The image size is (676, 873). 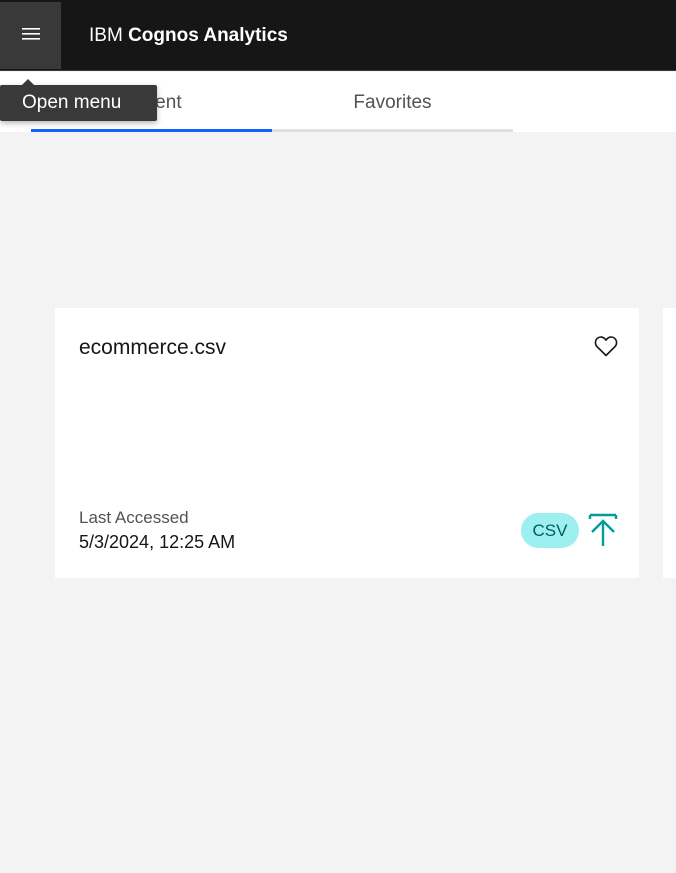 I want to click on favorite-button, so click(x=606, y=348).